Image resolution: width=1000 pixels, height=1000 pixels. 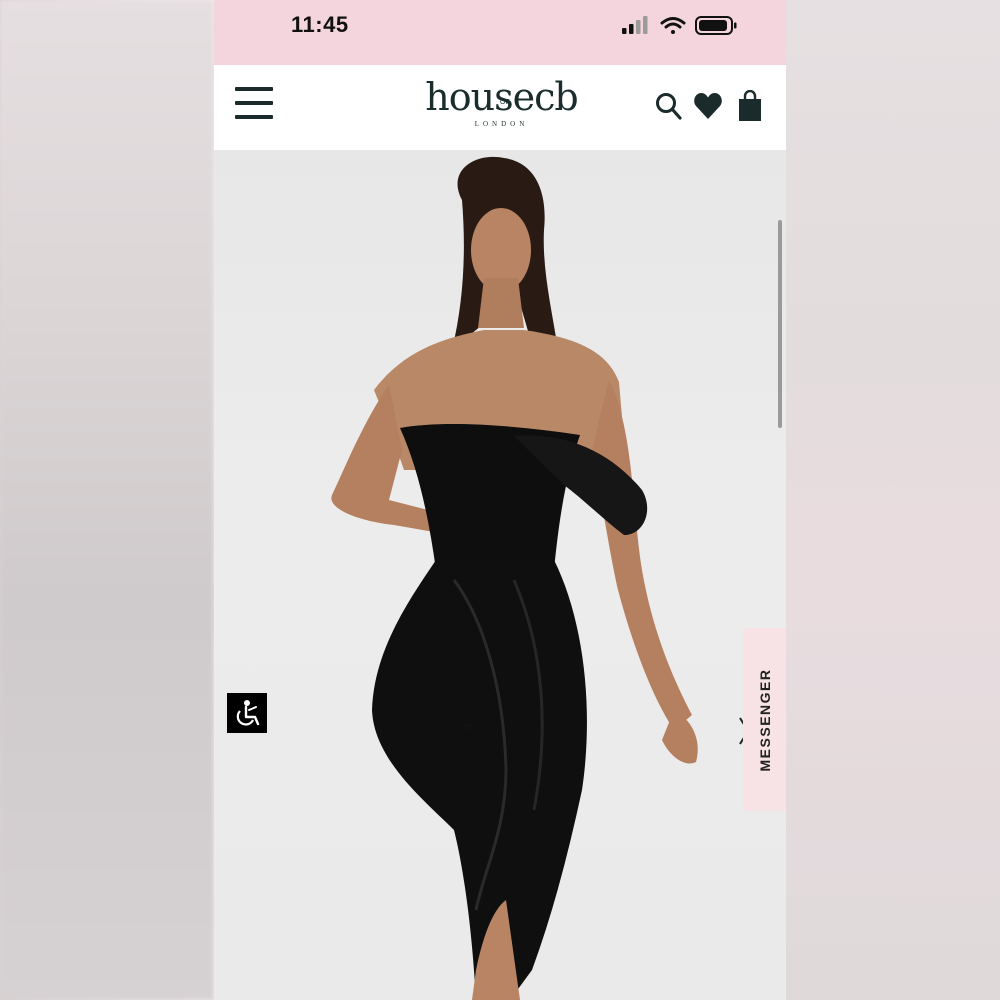 What do you see at coordinates (254, 104) in the screenshot?
I see `hamburger-menu-icon` at bounding box center [254, 104].